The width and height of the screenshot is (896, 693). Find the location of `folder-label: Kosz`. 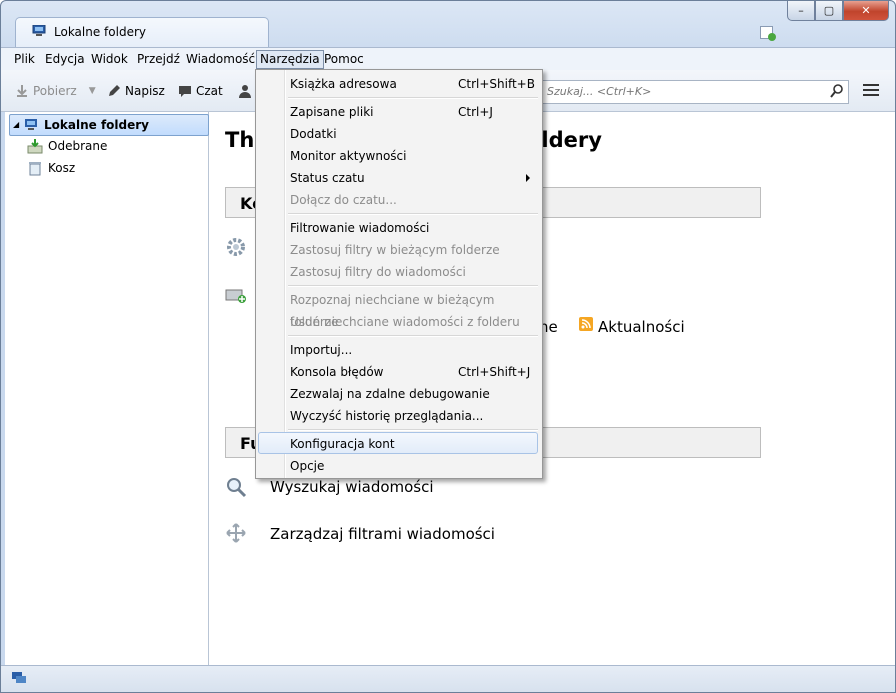

folder-label: Kosz is located at coordinates (62, 168).